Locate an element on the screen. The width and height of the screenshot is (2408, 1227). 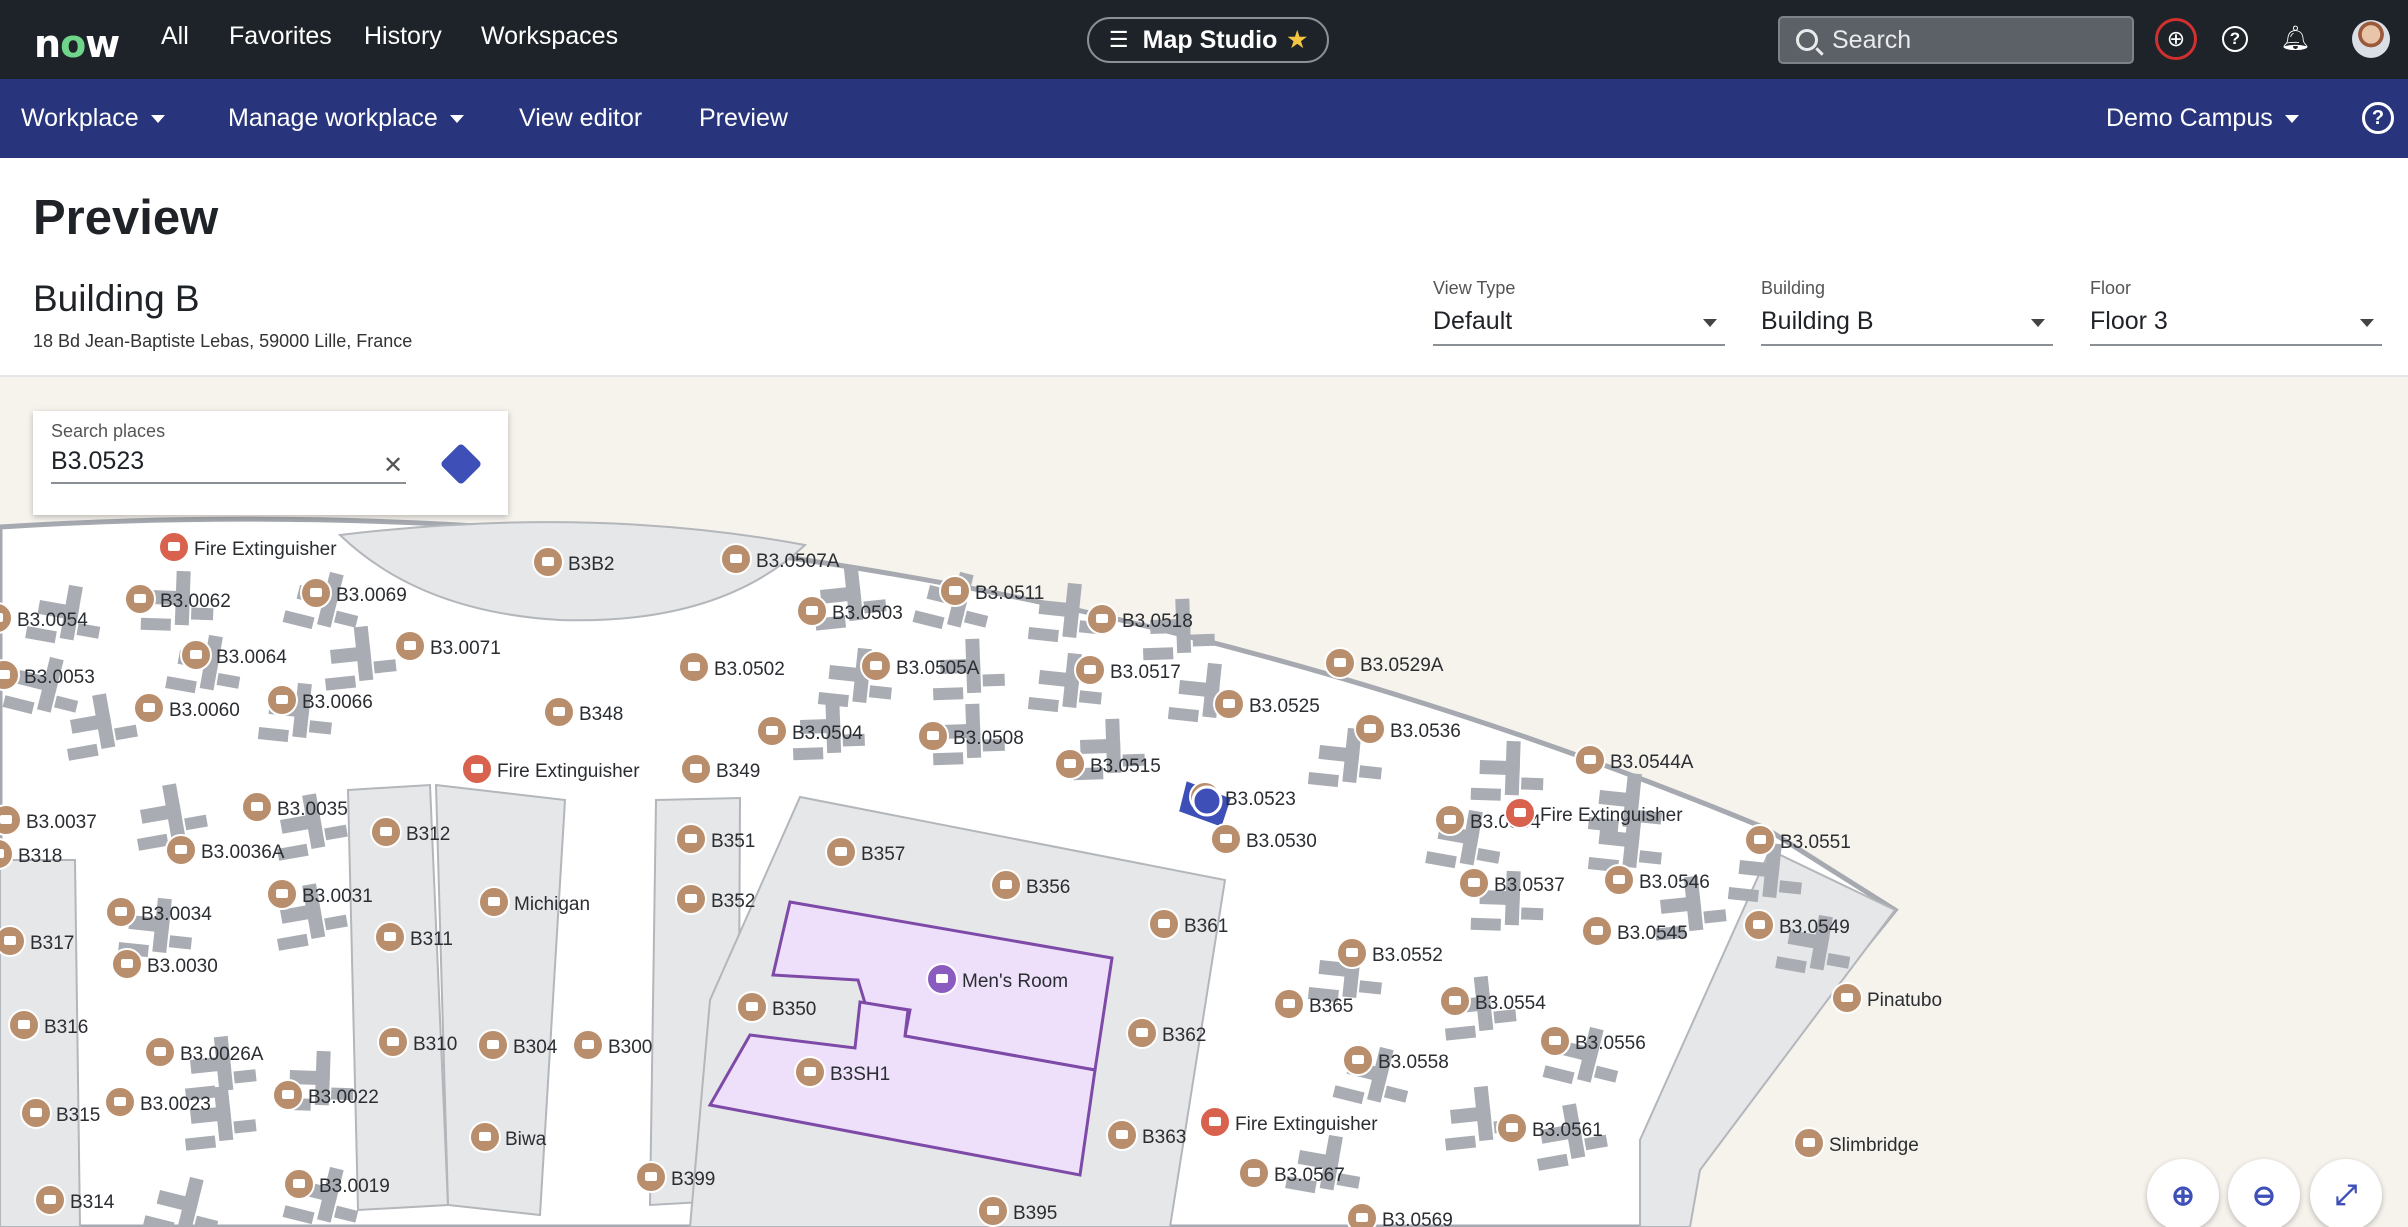
place-label: B312 is located at coordinates (428, 834).